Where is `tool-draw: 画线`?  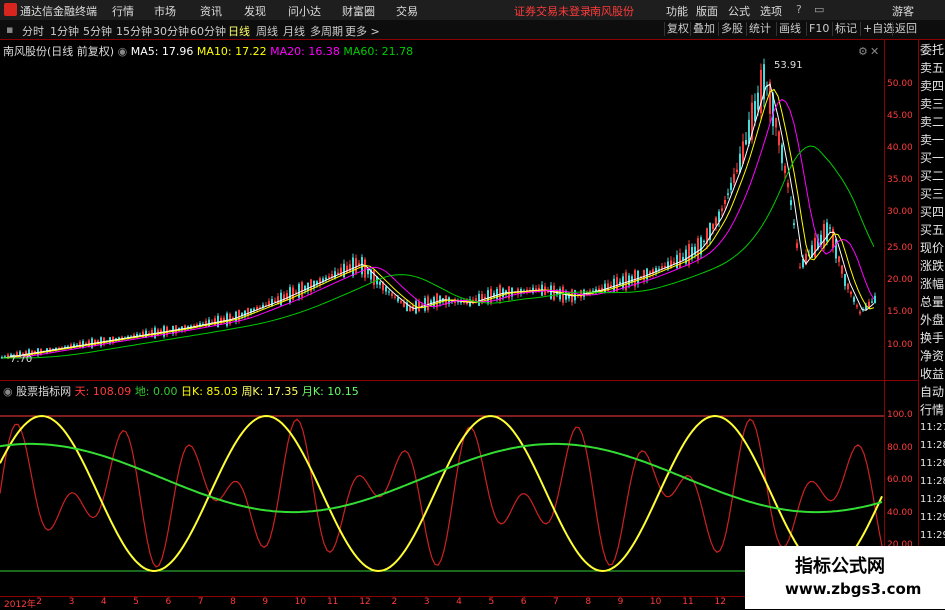
tool-draw: 画线 is located at coordinates (789, 29).